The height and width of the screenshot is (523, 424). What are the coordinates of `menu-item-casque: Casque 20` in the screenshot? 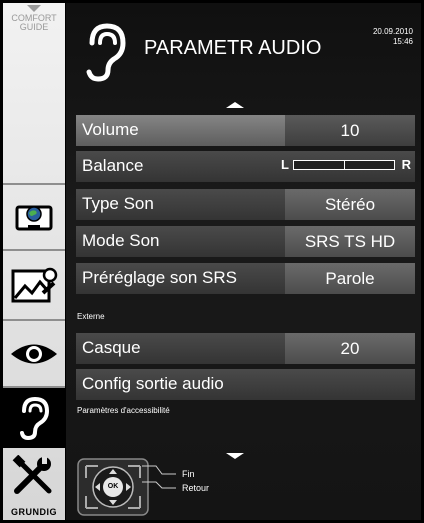 It's located at (245, 348).